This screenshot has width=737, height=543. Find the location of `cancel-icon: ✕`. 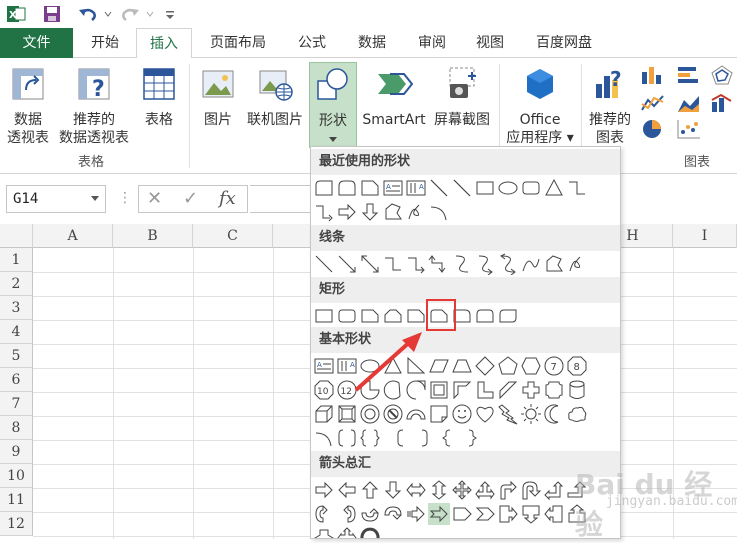

cancel-icon: ✕ is located at coordinates (154, 198).